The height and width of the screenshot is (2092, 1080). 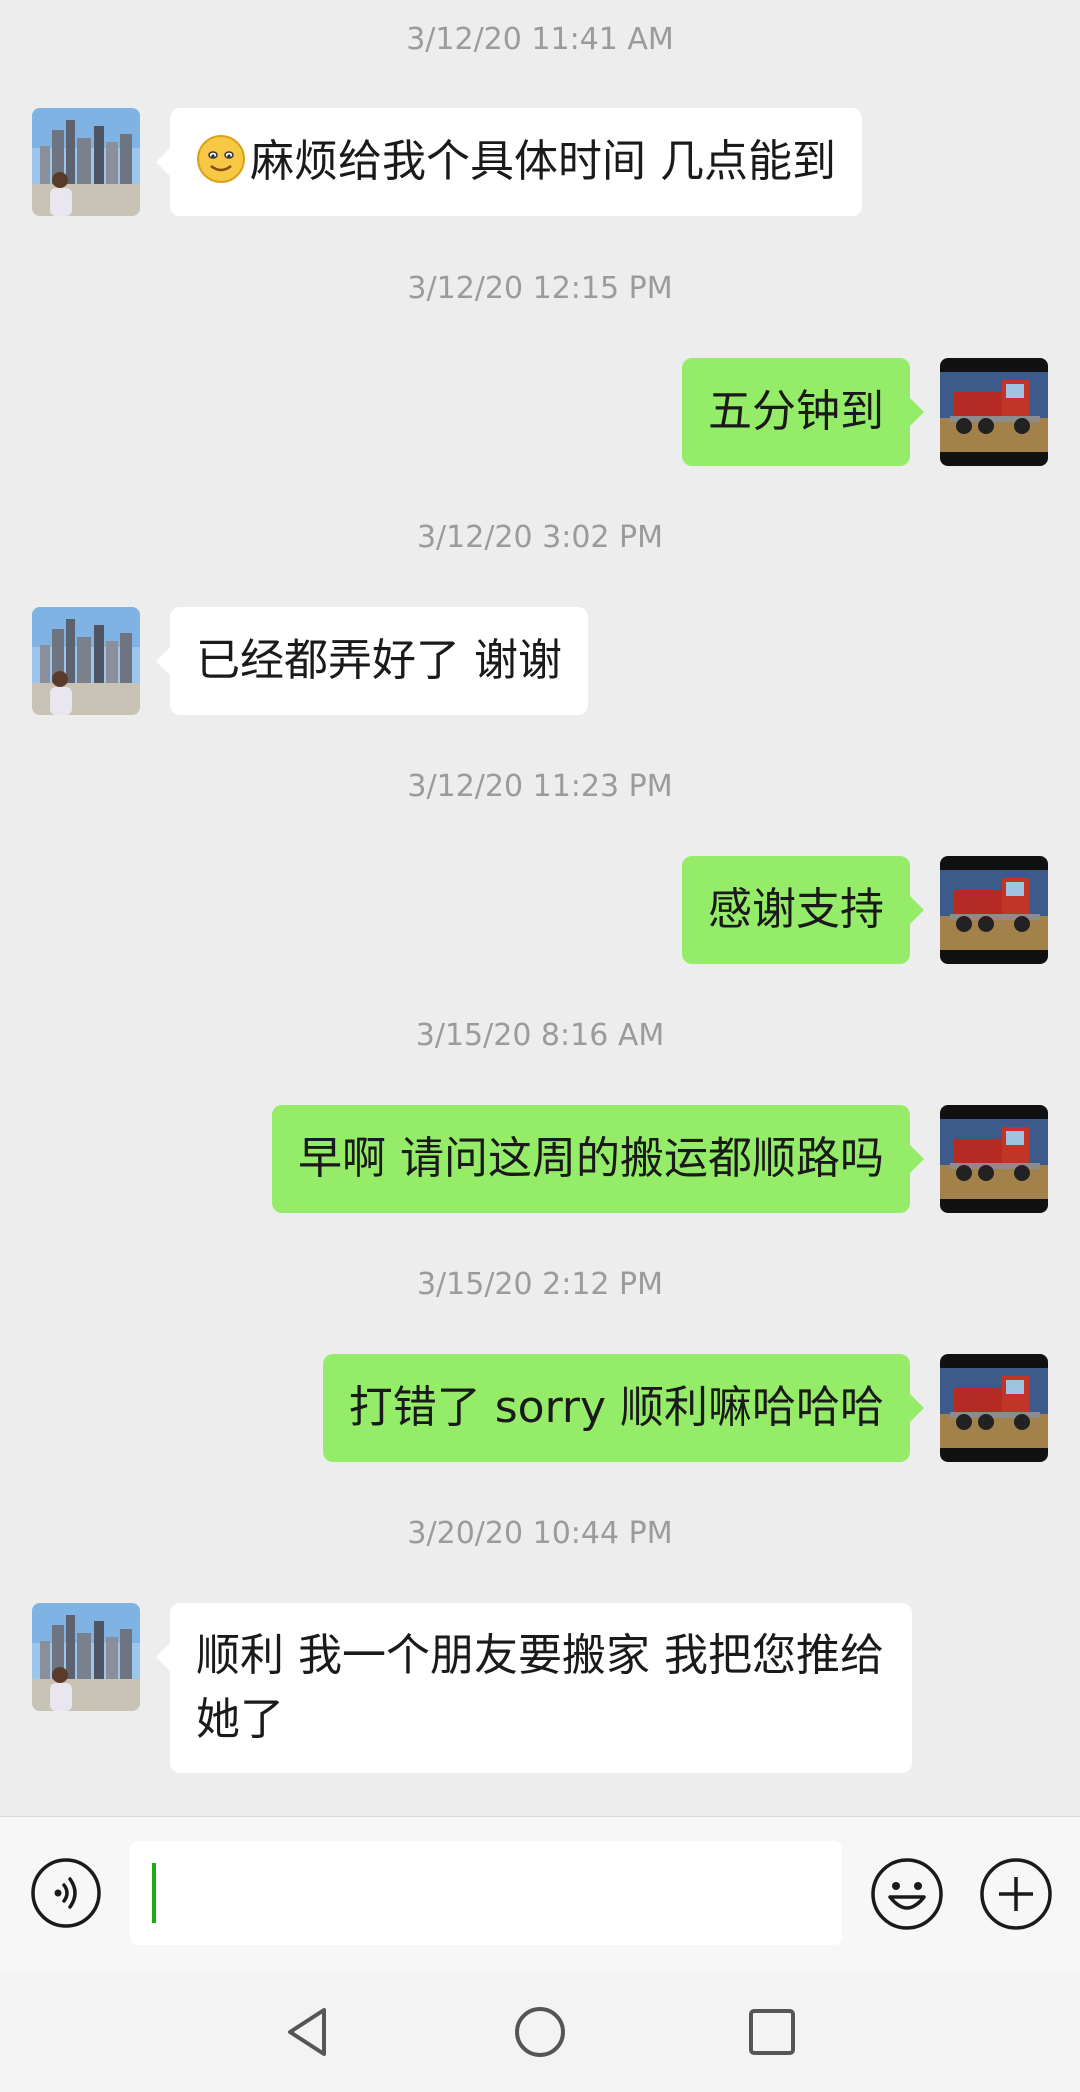 What do you see at coordinates (308, 2032) in the screenshot?
I see `back-triangle-icon` at bounding box center [308, 2032].